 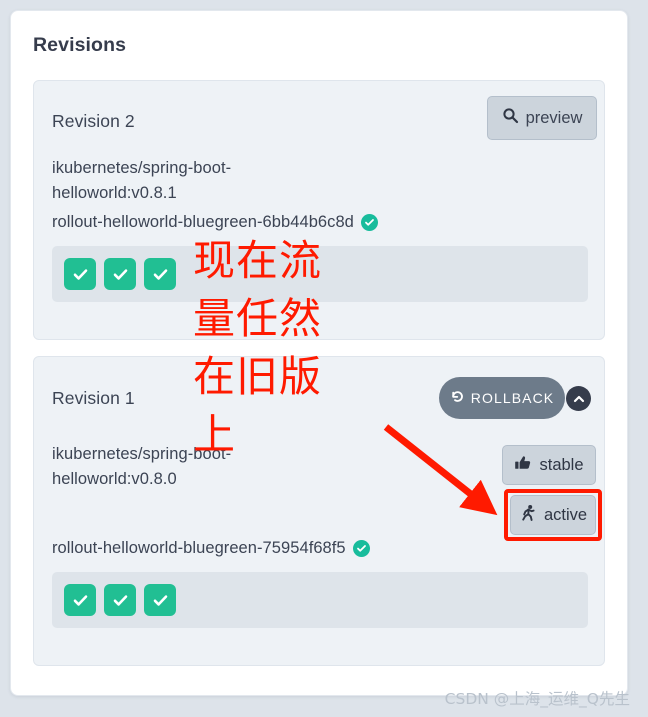 I want to click on preview-button-label: preview, so click(x=554, y=117).